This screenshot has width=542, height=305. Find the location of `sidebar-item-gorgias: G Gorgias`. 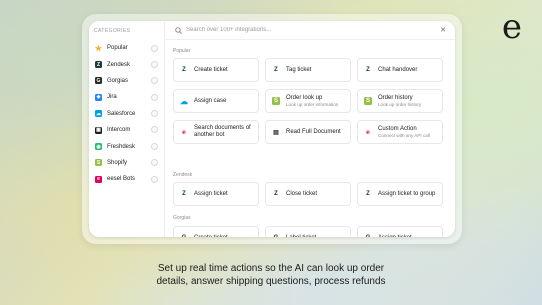

sidebar-item-gorgias: G Gorgias is located at coordinates (126, 81).